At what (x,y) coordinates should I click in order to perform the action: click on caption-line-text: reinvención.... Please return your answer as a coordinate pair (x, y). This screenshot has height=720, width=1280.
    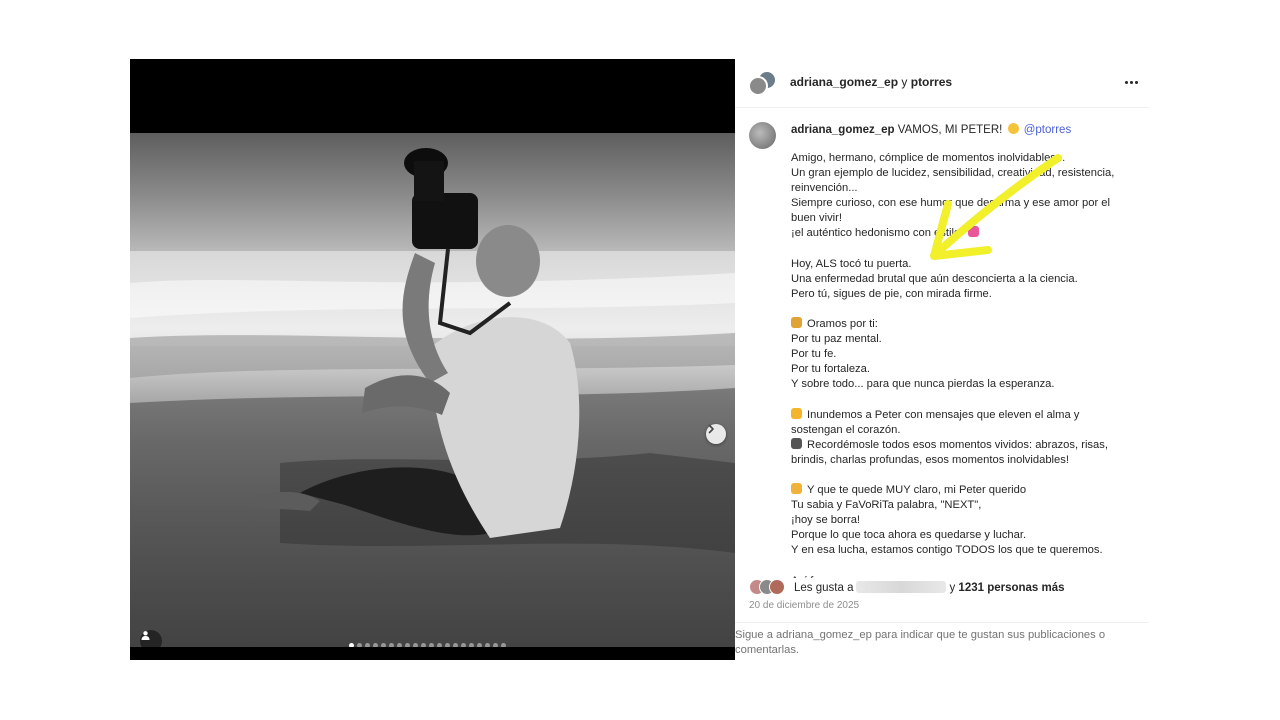
    Looking at the image, I should click on (824, 188).